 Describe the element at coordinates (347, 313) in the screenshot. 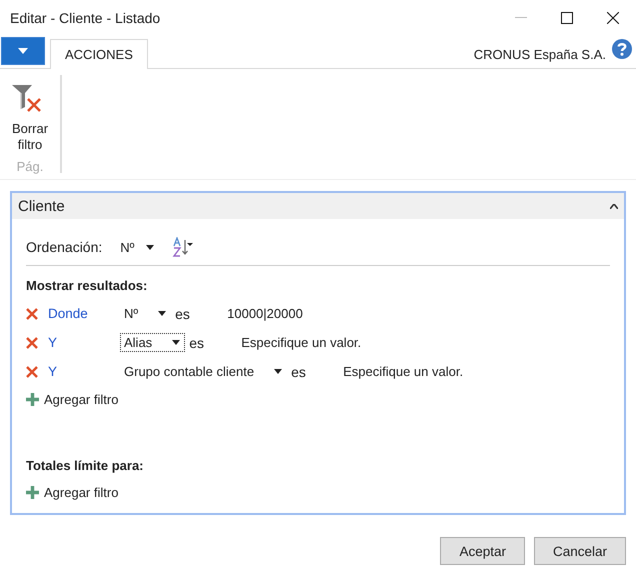

I see `value-field: 10000|20000` at that location.